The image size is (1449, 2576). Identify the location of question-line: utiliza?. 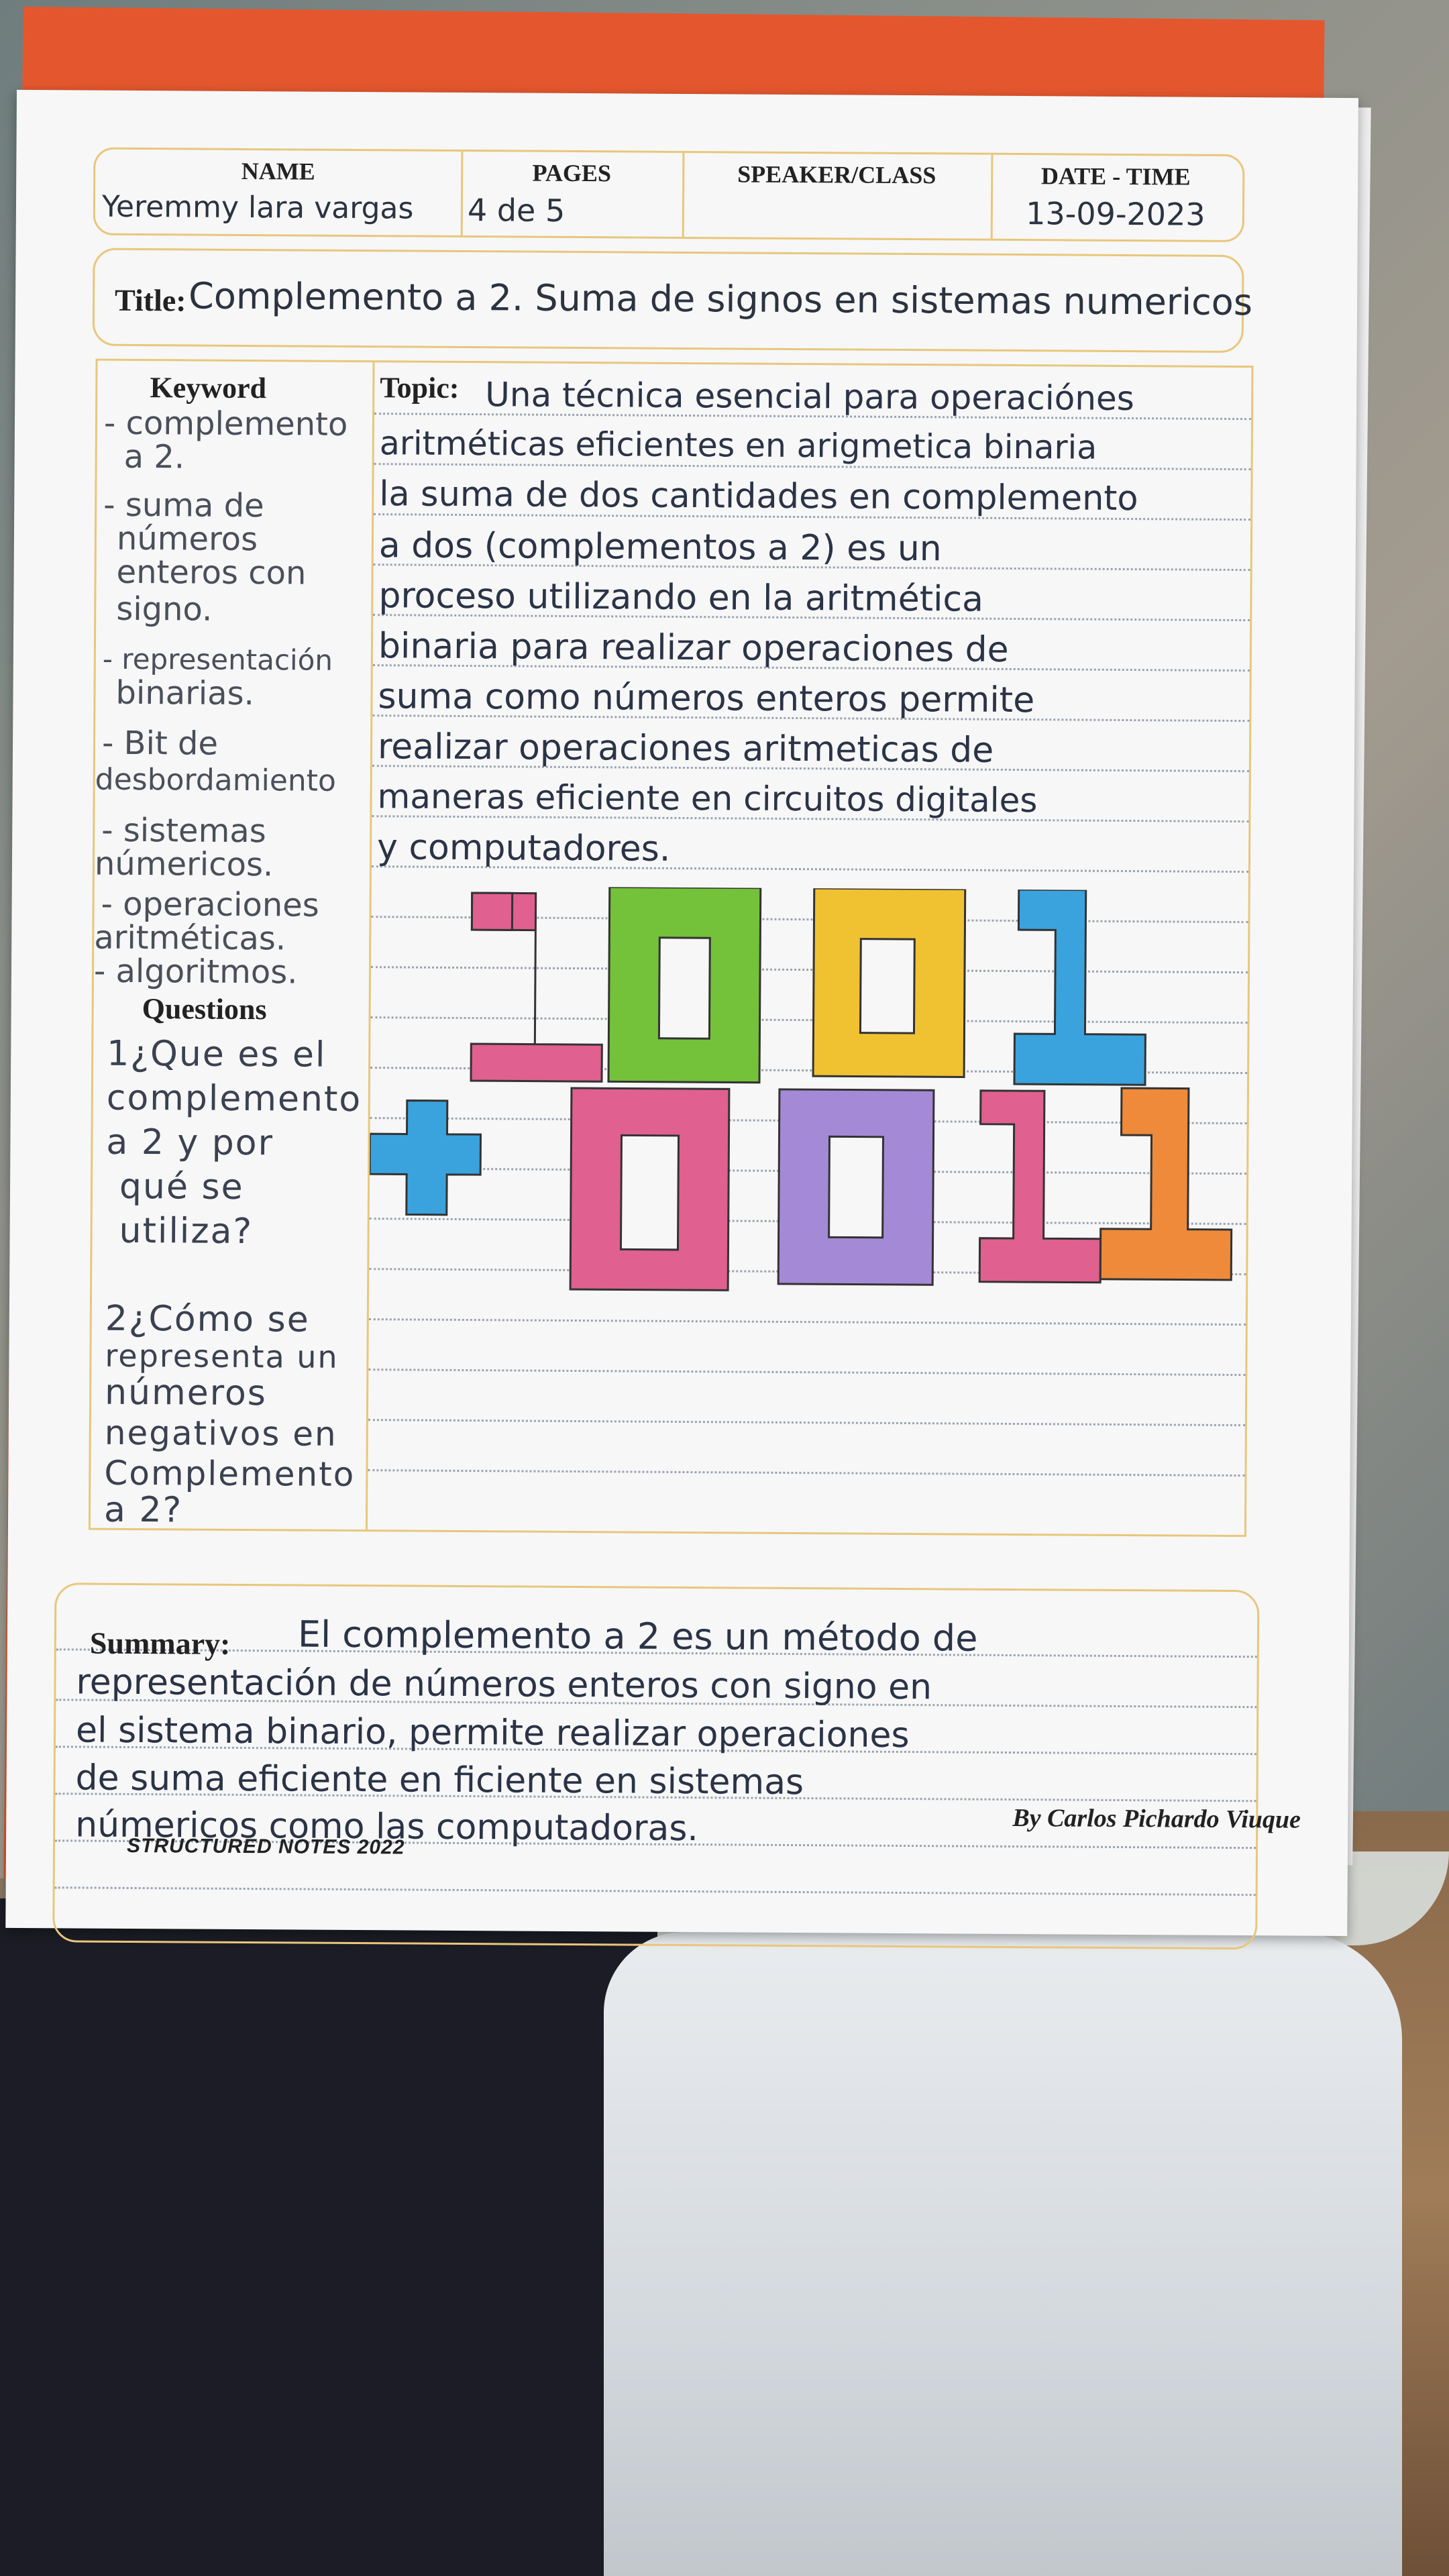
(186, 1231).